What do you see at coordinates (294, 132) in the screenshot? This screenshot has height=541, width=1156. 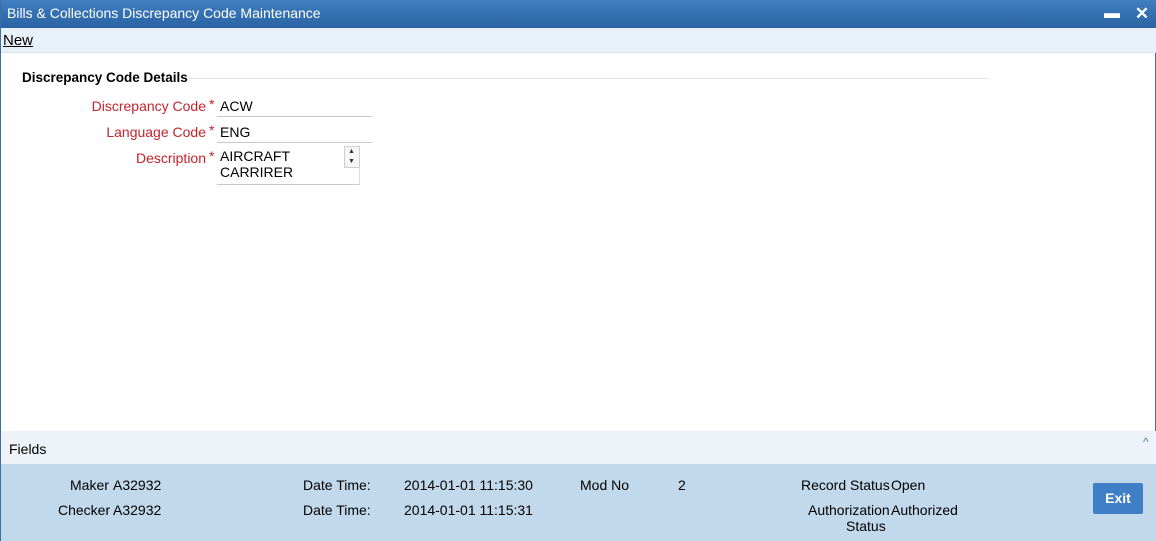 I see `language-code-field: ENG` at bounding box center [294, 132].